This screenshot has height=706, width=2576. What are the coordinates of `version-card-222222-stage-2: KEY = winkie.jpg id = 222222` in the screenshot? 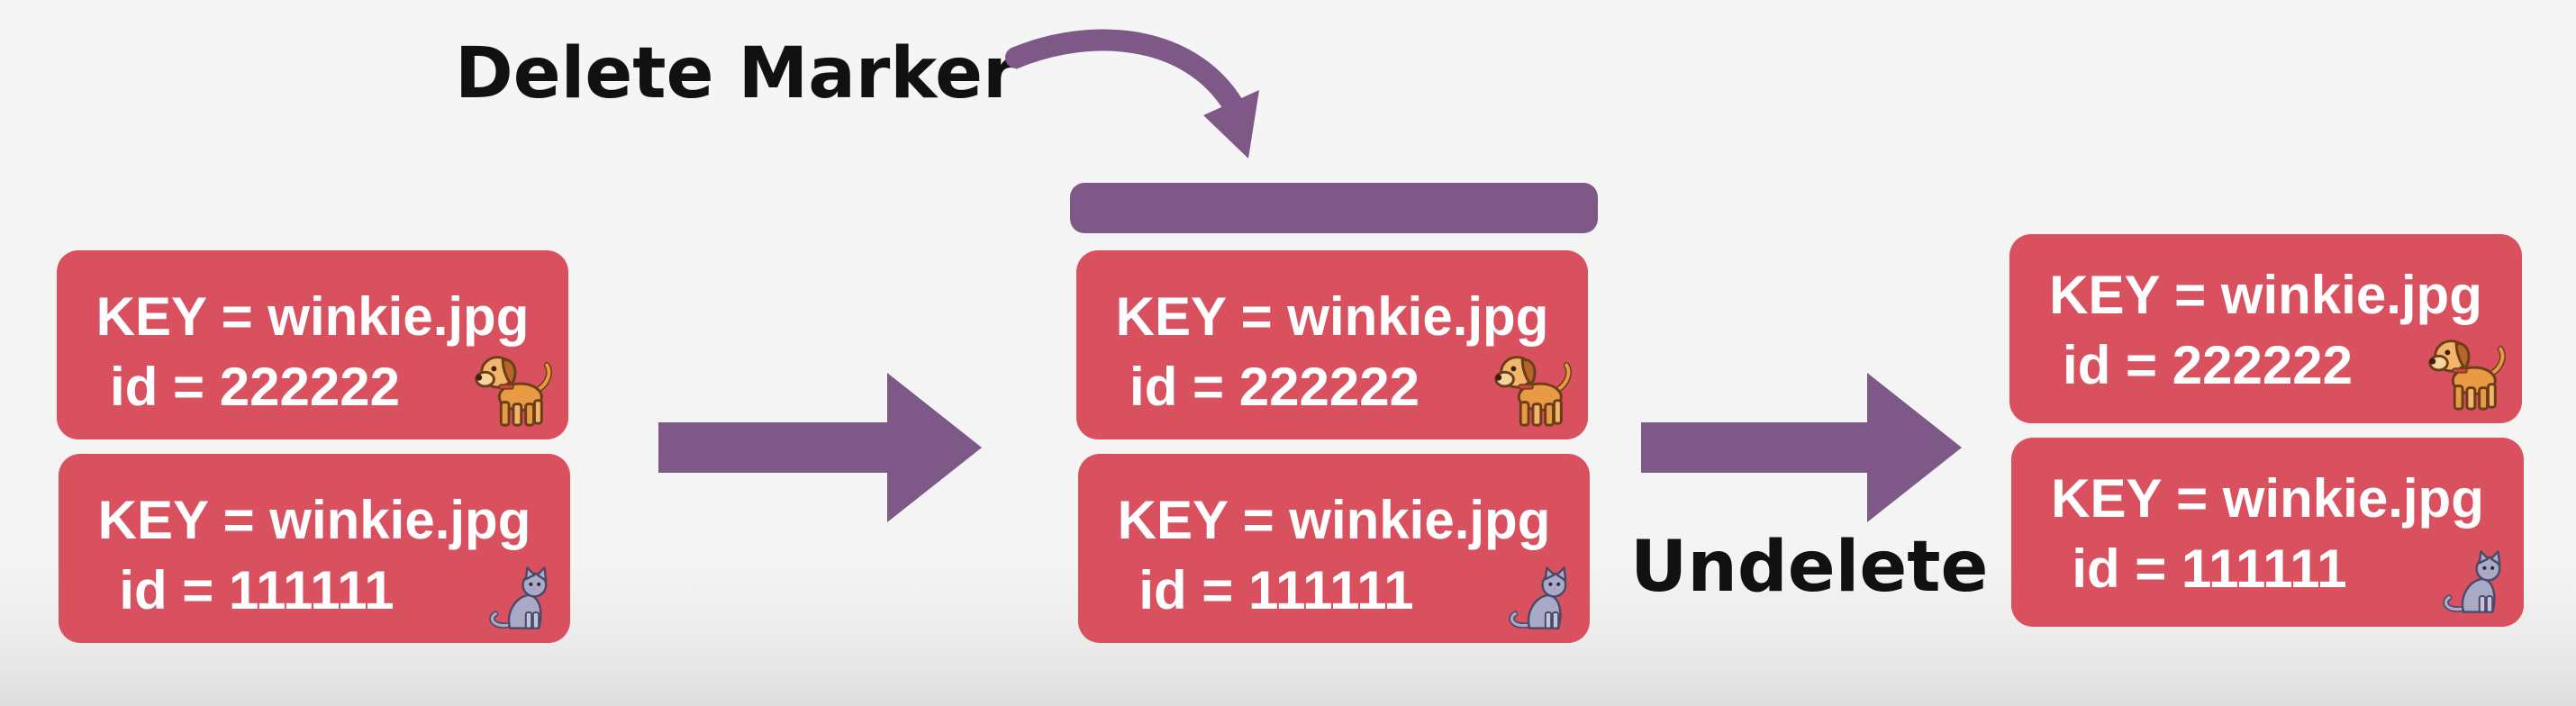 It's located at (1332, 344).